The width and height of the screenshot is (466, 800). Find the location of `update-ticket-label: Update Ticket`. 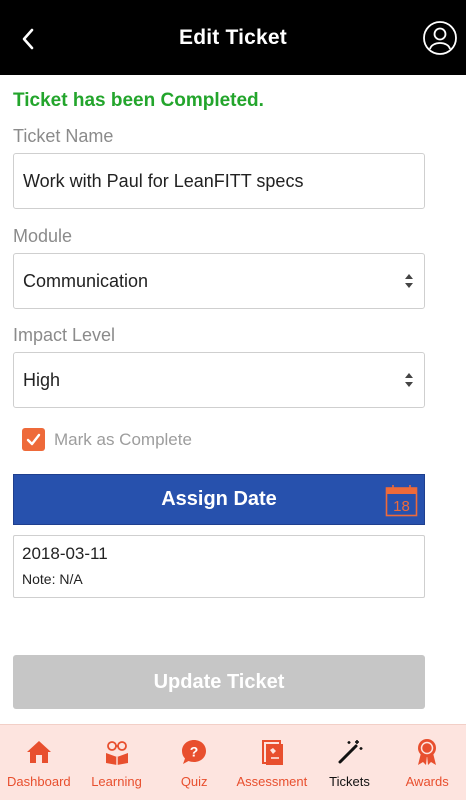

update-ticket-label: Update Ticket is located at coordinates (219, 681).